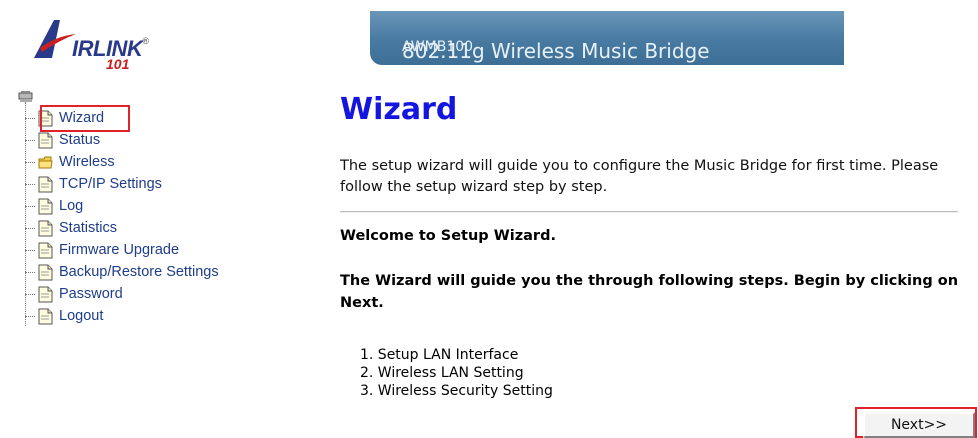  What do you see at coordinates (55, 39) in the screenshot?
I see `airlink-a-mark-icon` at bounding box center [55, 39].